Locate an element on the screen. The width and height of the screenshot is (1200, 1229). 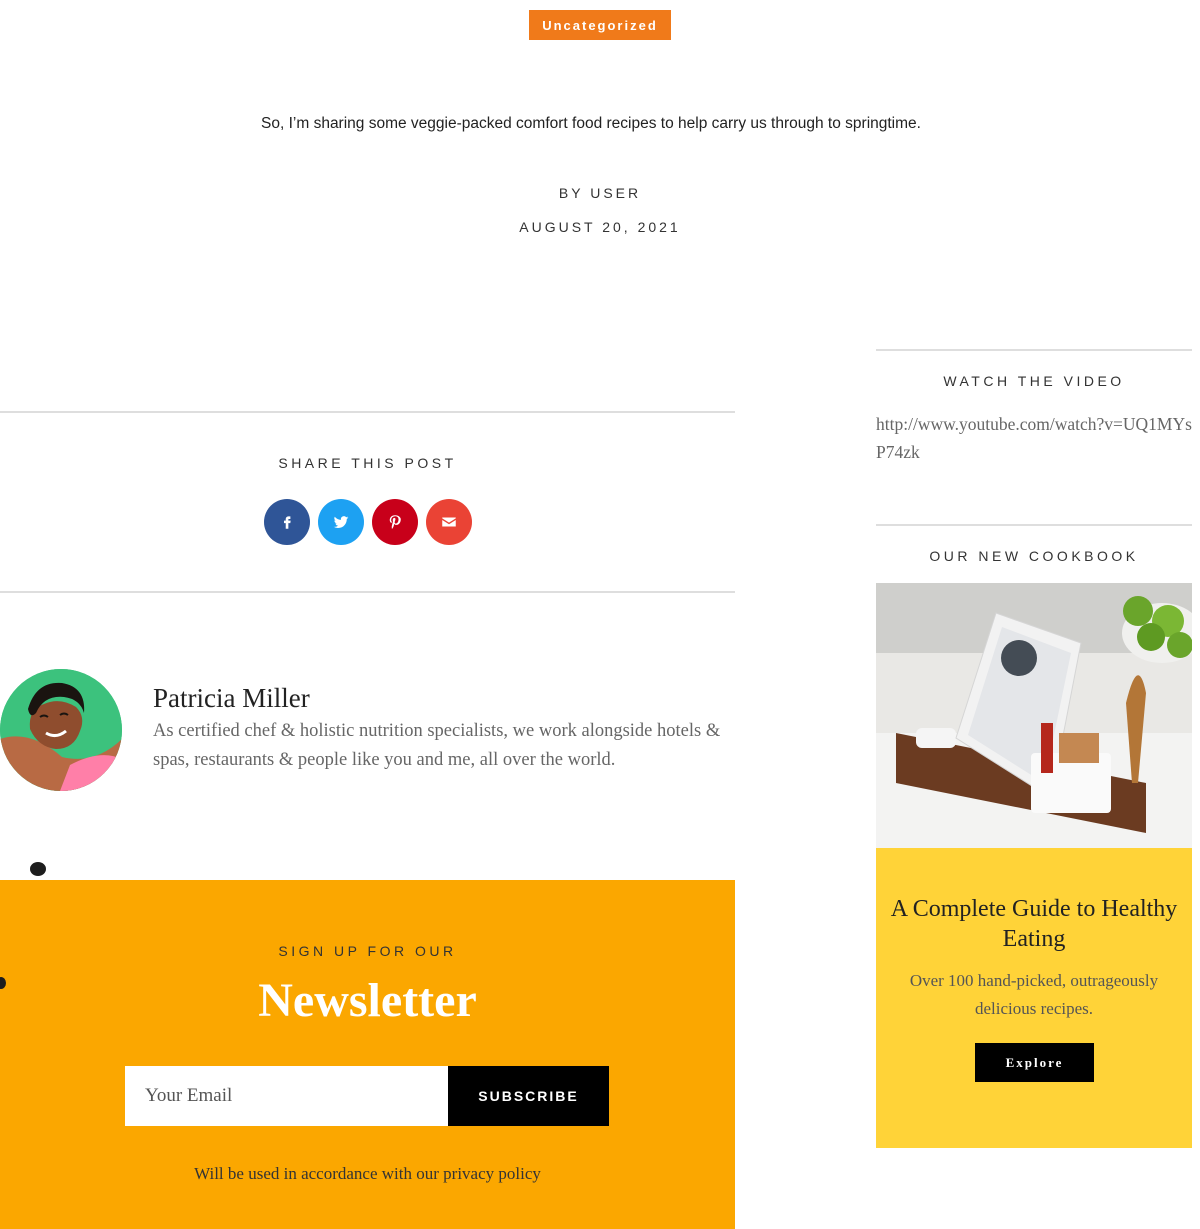
email-share-button is located at coordinates (449, 522).